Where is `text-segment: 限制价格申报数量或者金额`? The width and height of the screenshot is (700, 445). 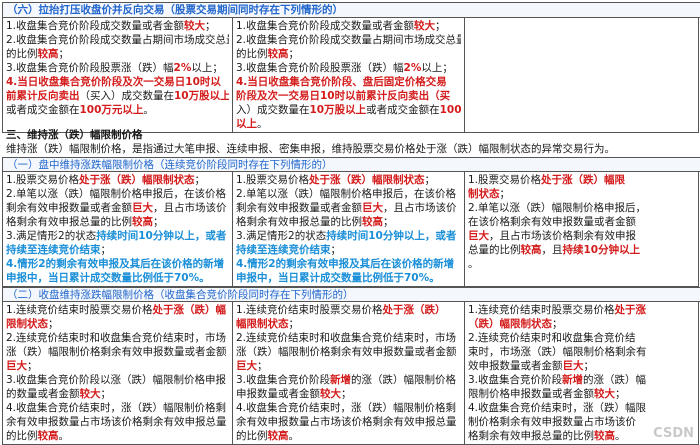
text-segment: 限制价格申报数量或者金额 is located at coordinates (531, 394).